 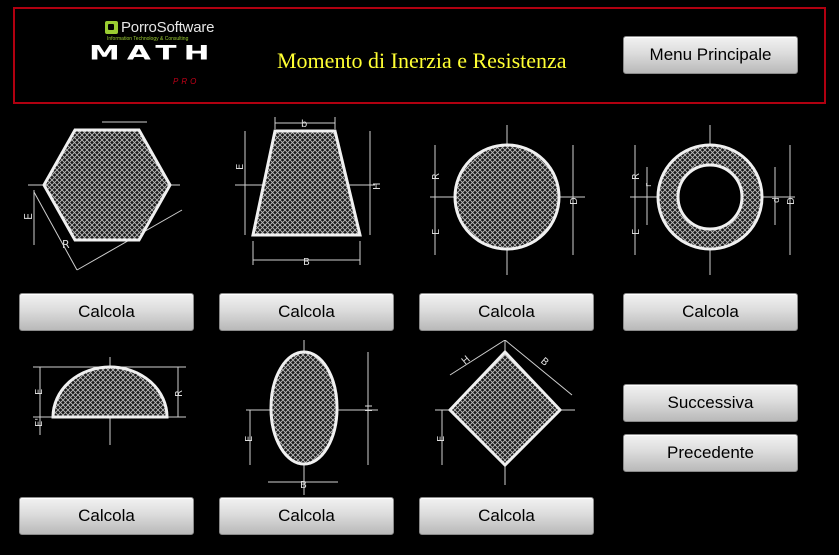 I want to click on label-r: R, so click(x=66, y=244).